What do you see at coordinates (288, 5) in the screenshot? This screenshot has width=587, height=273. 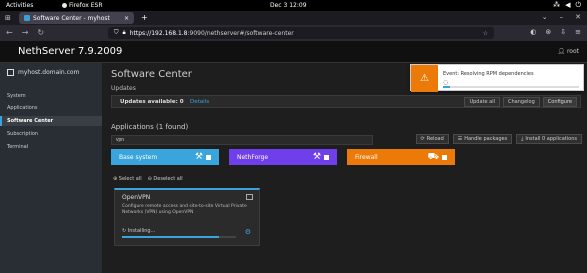 I see `clock: Dec 3 12:09` at bounding box center [288, 5].